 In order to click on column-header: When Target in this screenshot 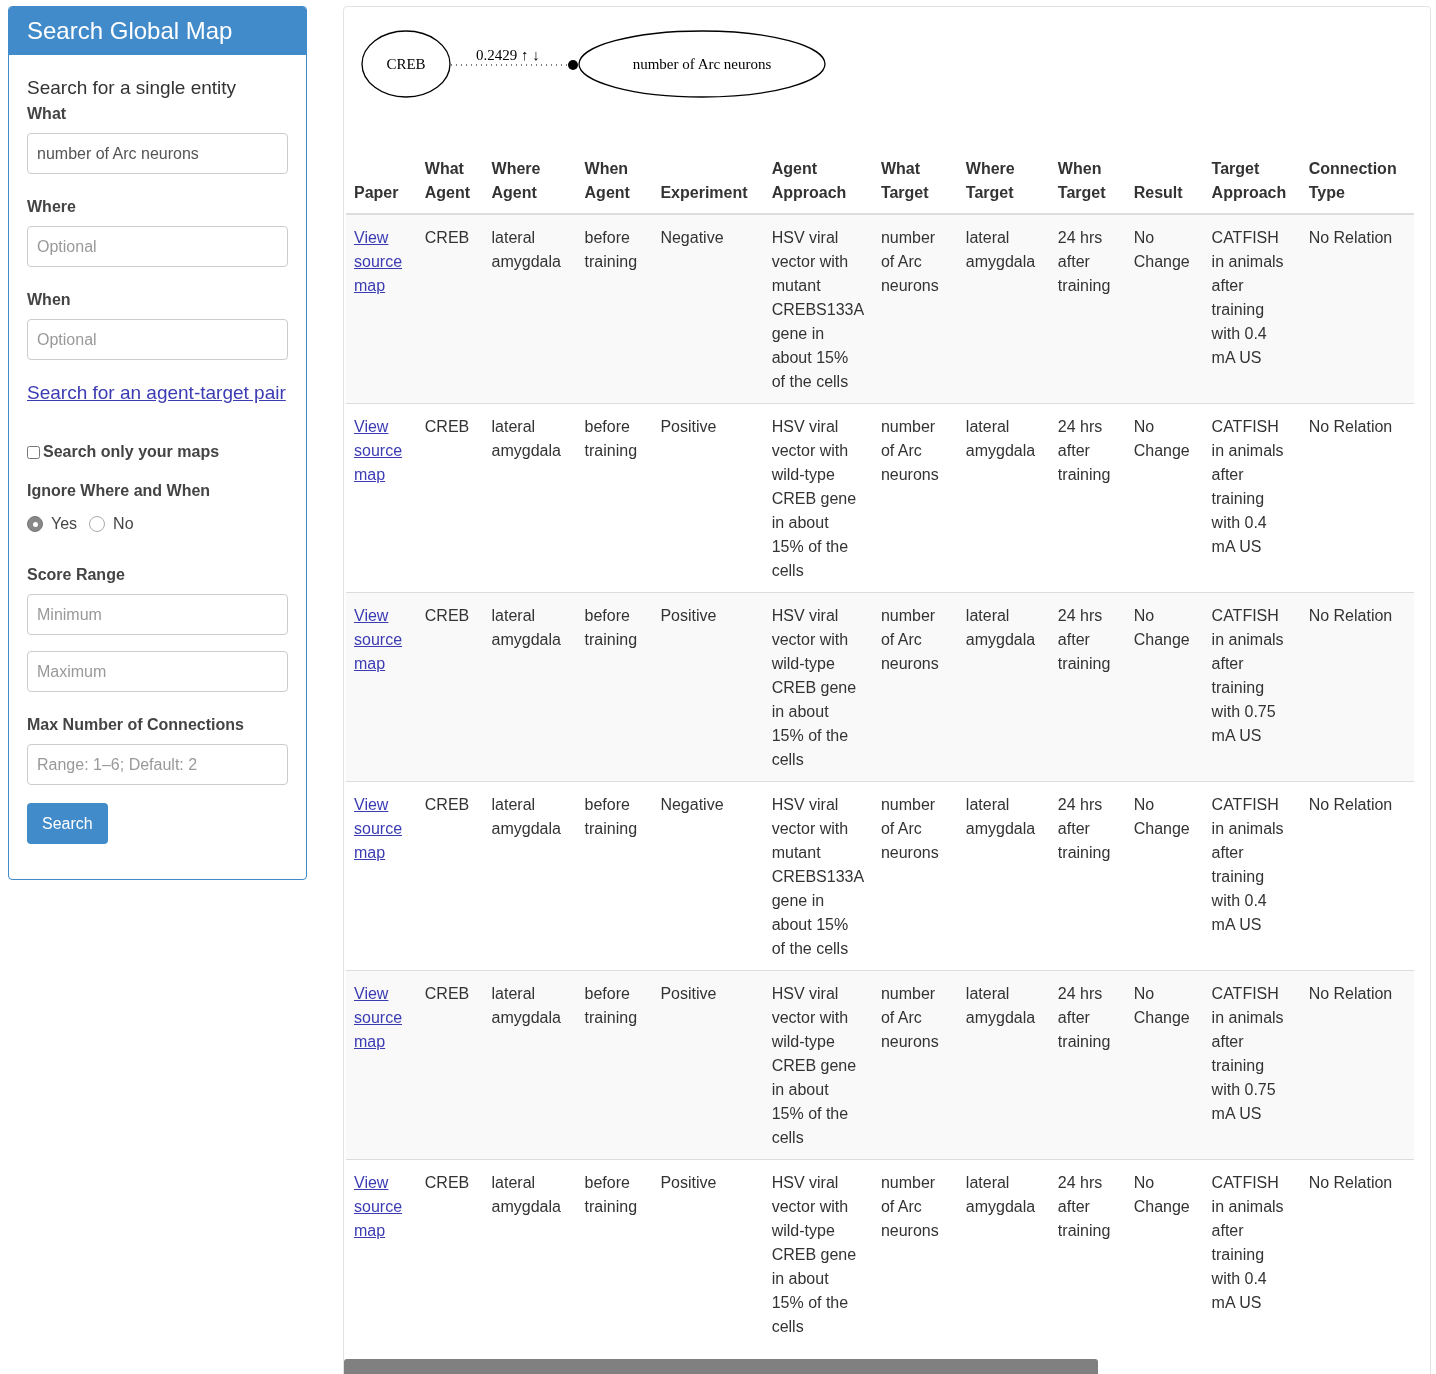, I will do `click(1087, 185)`.